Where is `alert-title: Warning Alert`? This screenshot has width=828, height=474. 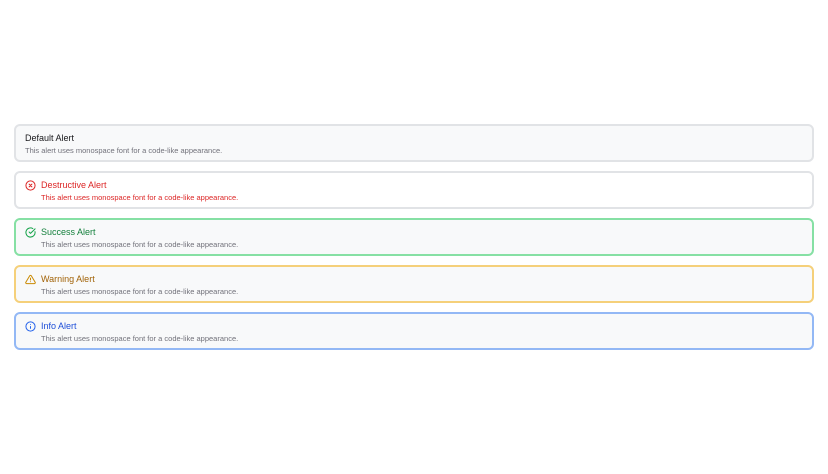 alert-title: Warning Alert is located at coordinates (68, 279).